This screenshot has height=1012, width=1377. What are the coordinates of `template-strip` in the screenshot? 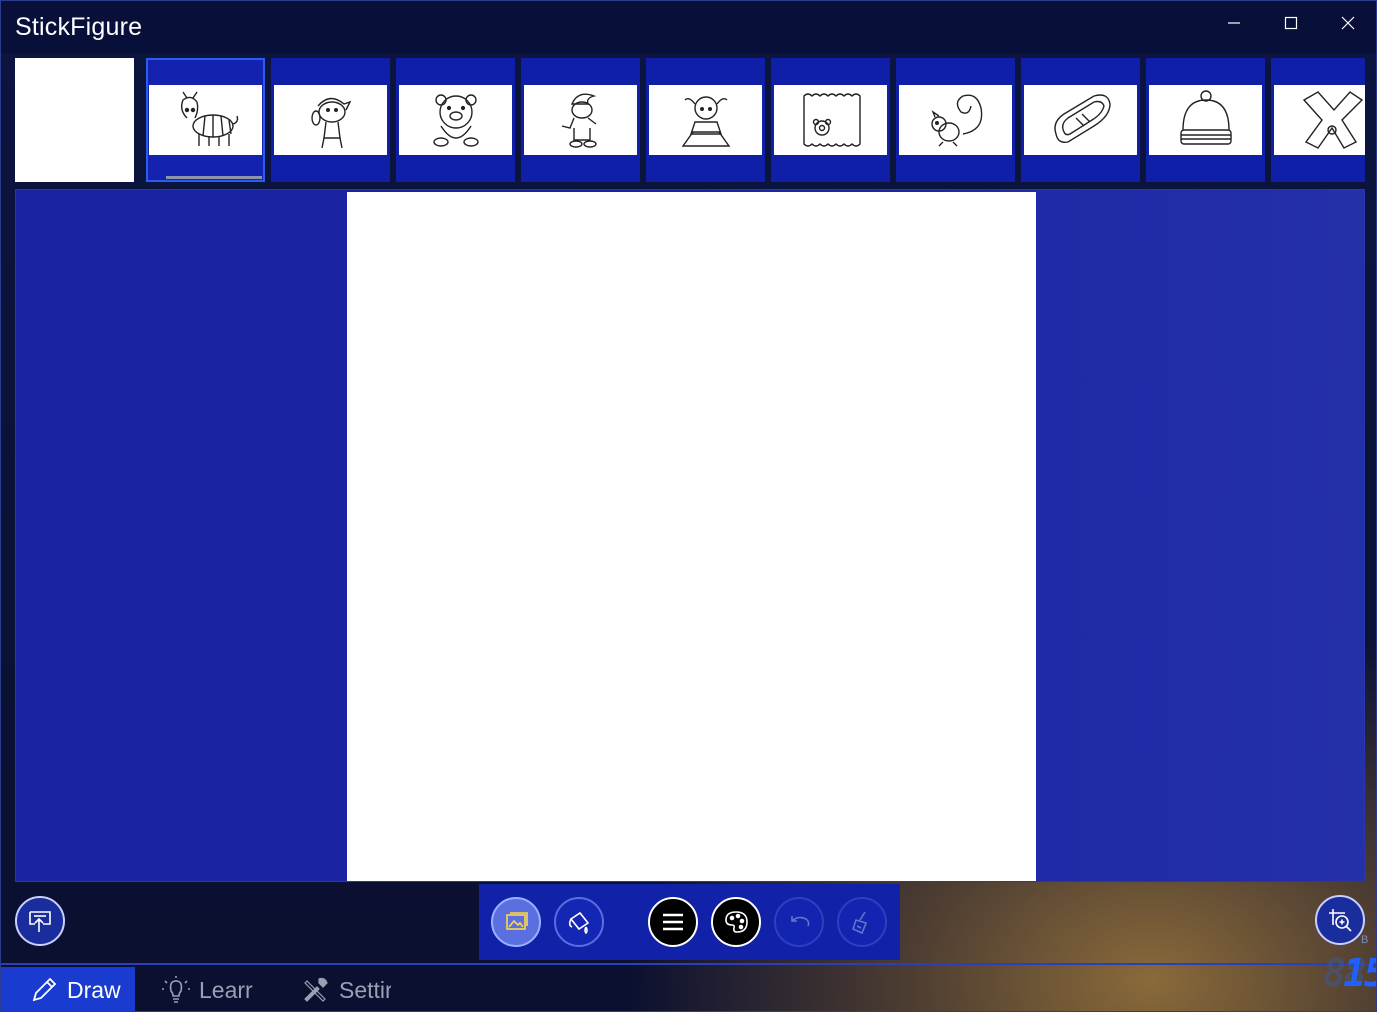 It's located at (690, 120).